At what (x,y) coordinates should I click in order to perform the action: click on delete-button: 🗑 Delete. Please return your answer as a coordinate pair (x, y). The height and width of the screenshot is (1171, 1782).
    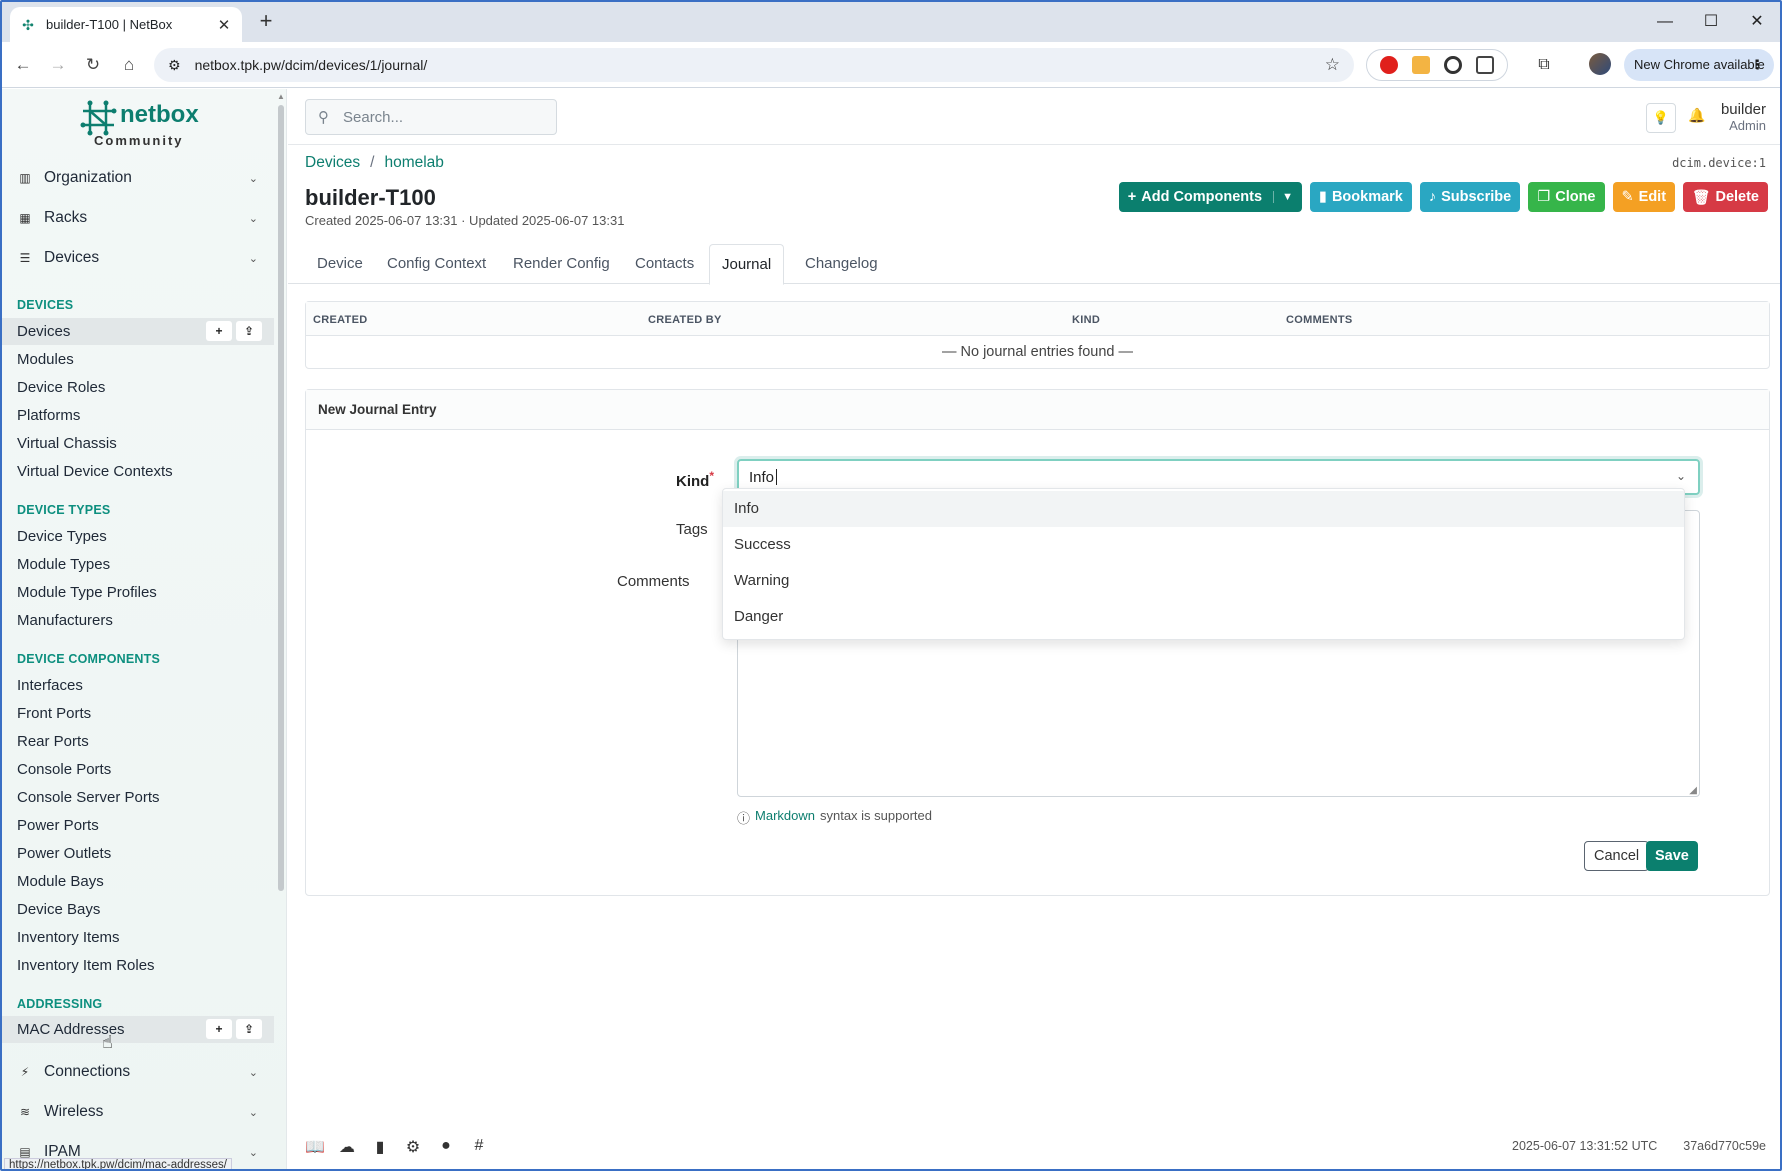
    Looking at the image, I should click on (1725, 197).